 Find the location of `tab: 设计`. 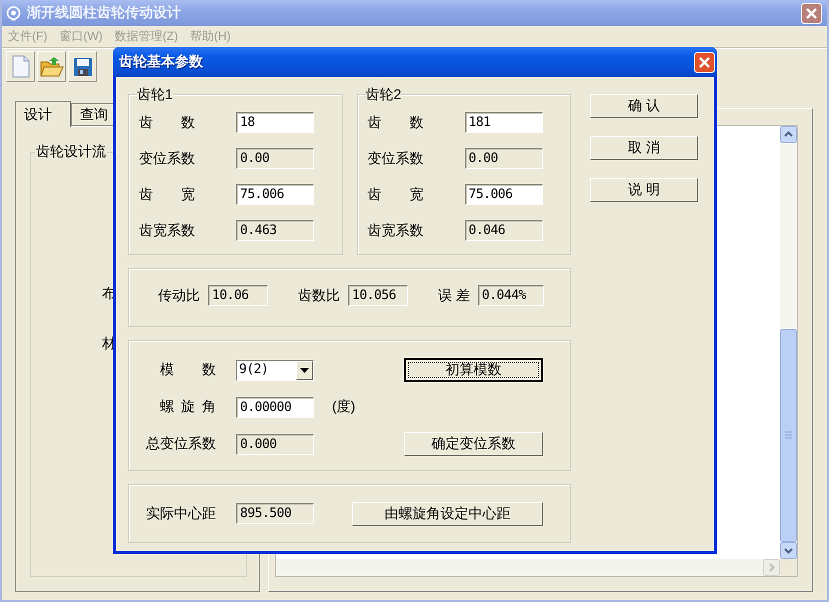

tab: 设计 is located at coordinates (43, 114).